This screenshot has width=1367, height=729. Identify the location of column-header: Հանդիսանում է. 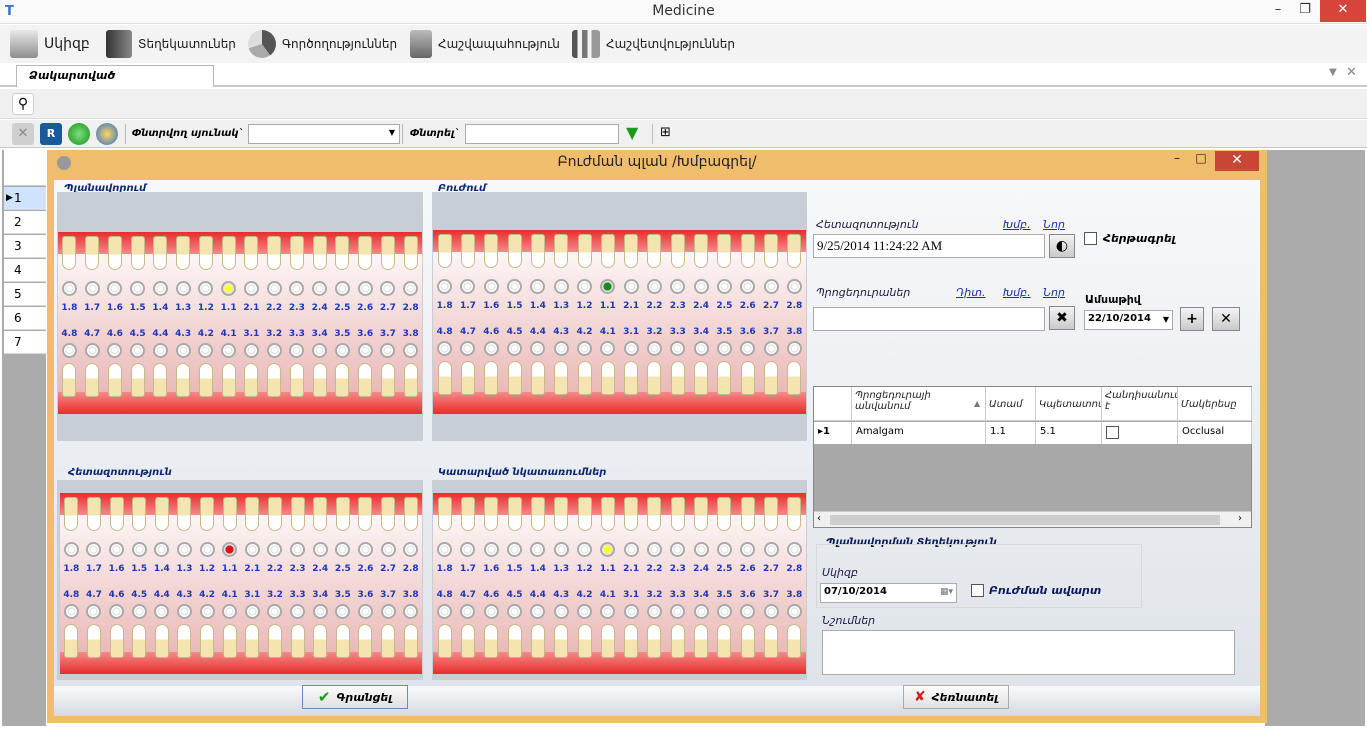
(1140, 404).